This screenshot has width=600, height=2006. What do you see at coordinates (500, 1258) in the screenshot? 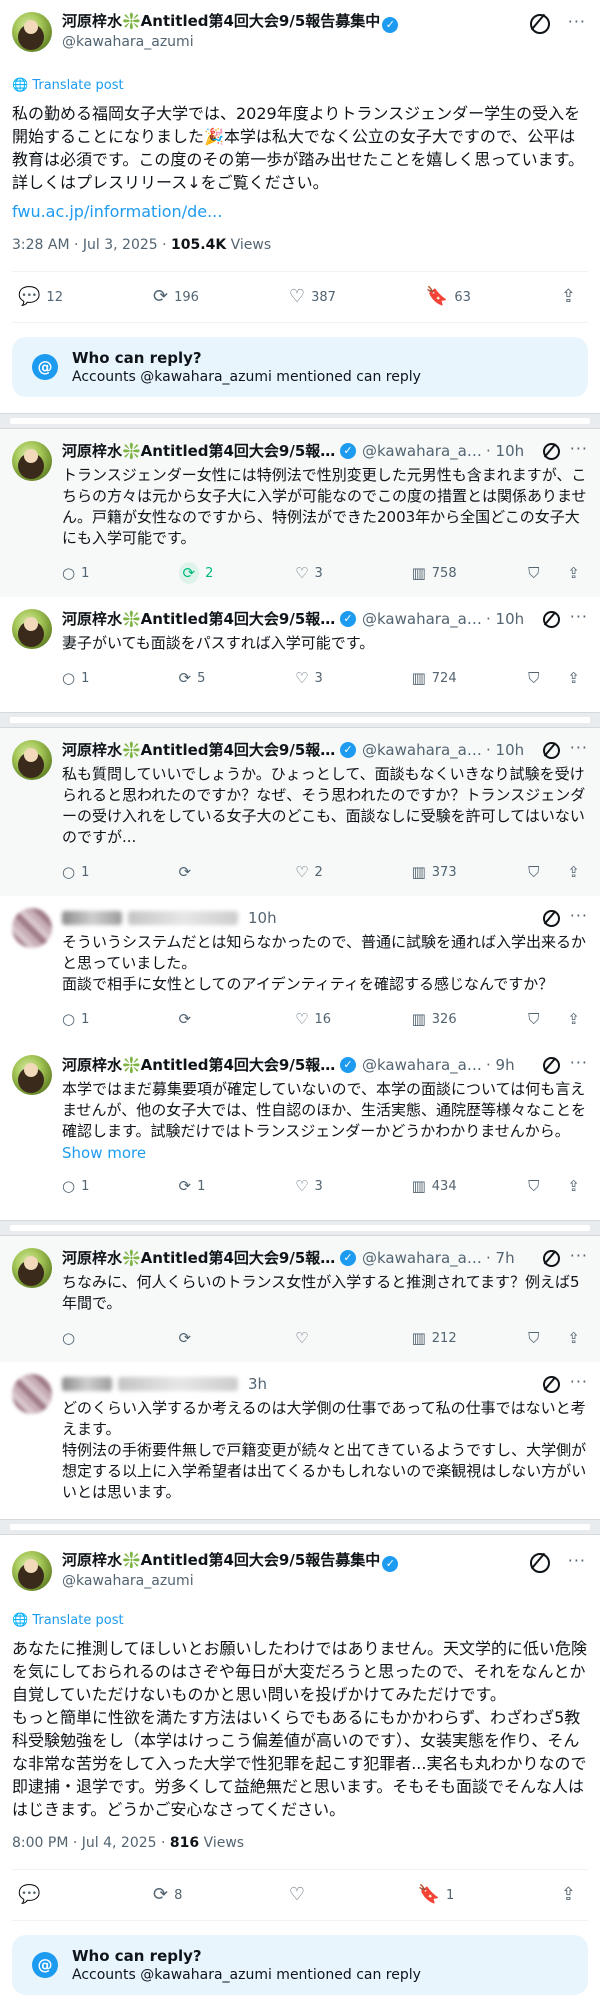
I see `timestamp: · 7h` at bounding box center [500, 1258].